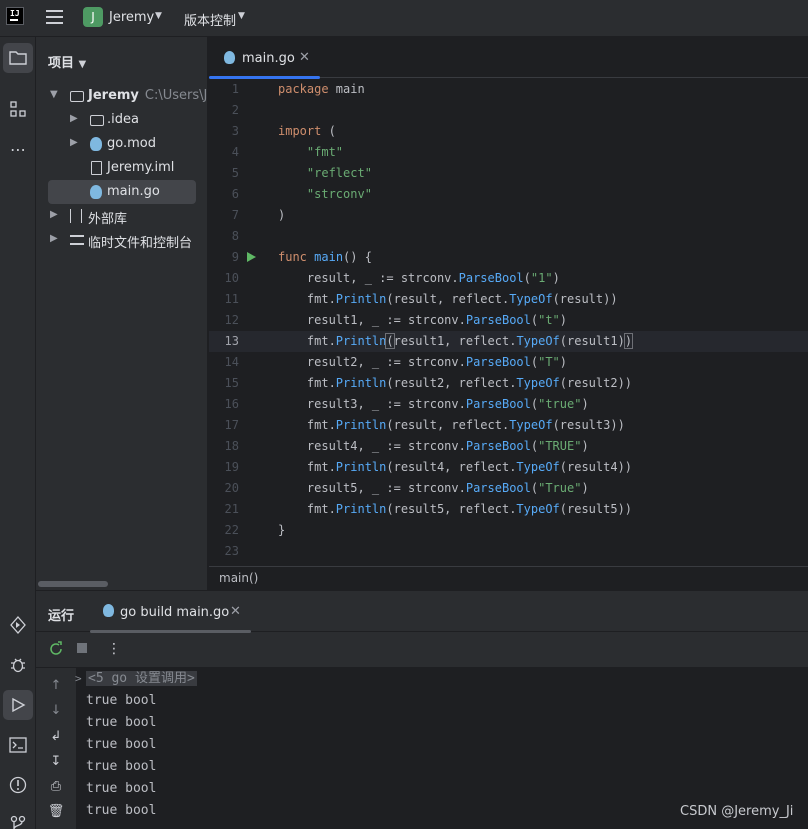 Image resolution: width=808 pixels, height=829 pixels. Describe the element at coordinates (122, 168) in the screenshot. I see `tree-item-jeremy-iml: Jeremy.iml` at that location.